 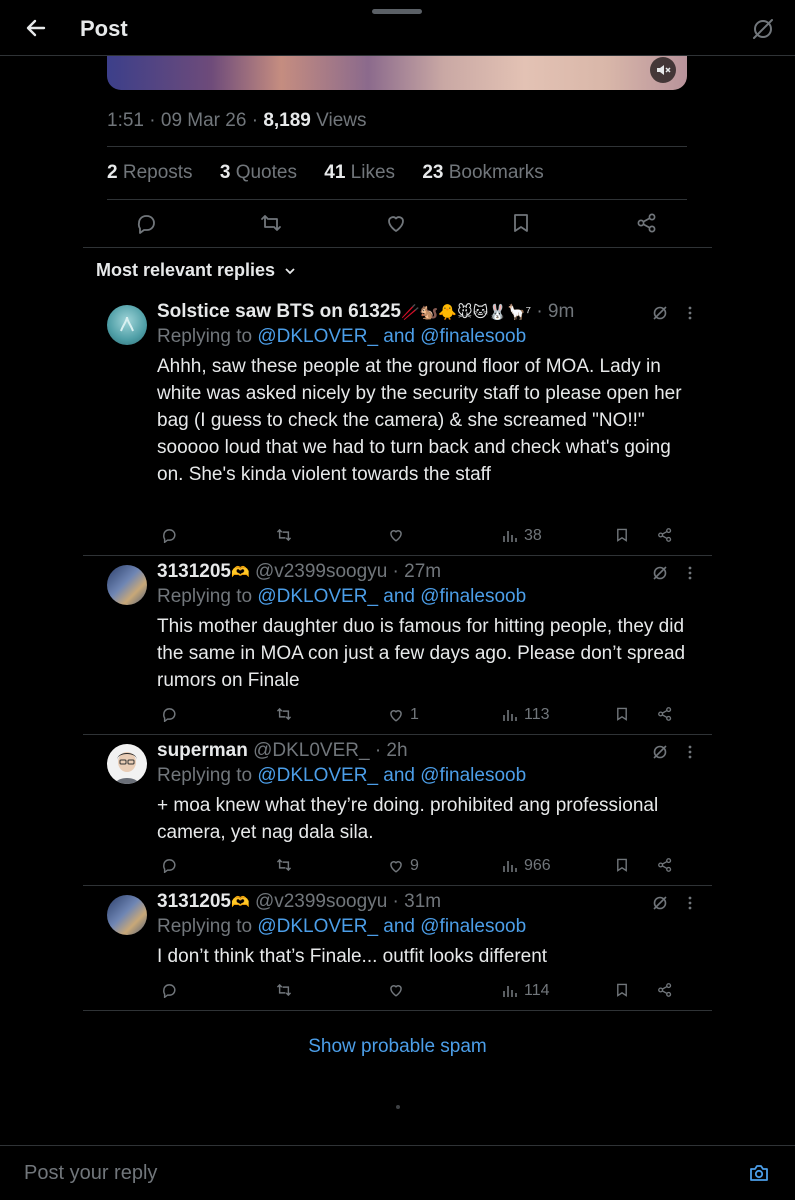 I want to click on mute-icon, so click(x=663, y=70).